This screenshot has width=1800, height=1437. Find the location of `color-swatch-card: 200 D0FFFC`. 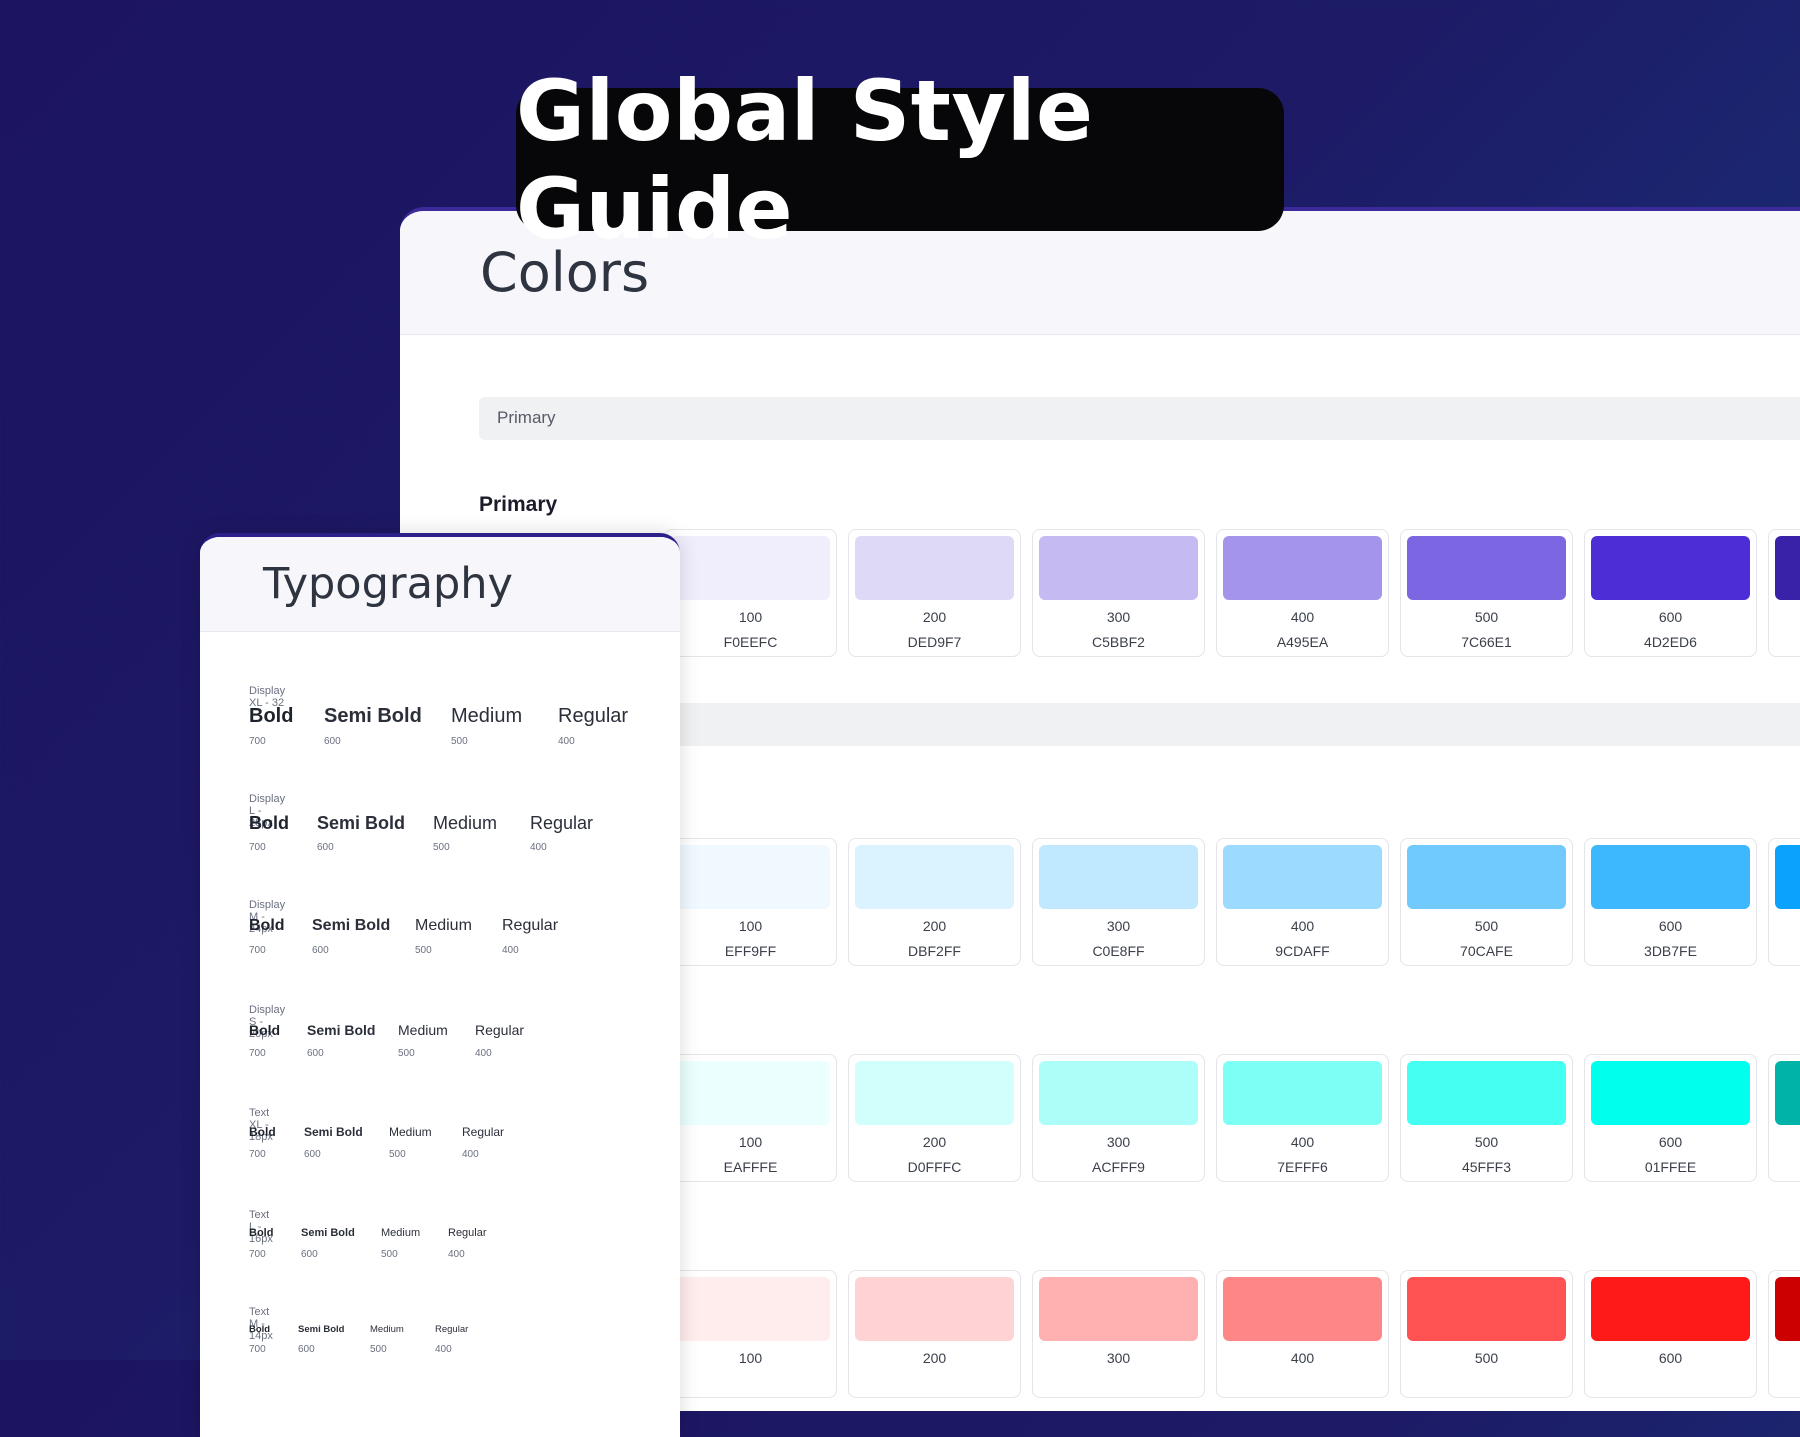

color-swatch-card: 200 D0FFFC is located at coordinates (934, 1118).